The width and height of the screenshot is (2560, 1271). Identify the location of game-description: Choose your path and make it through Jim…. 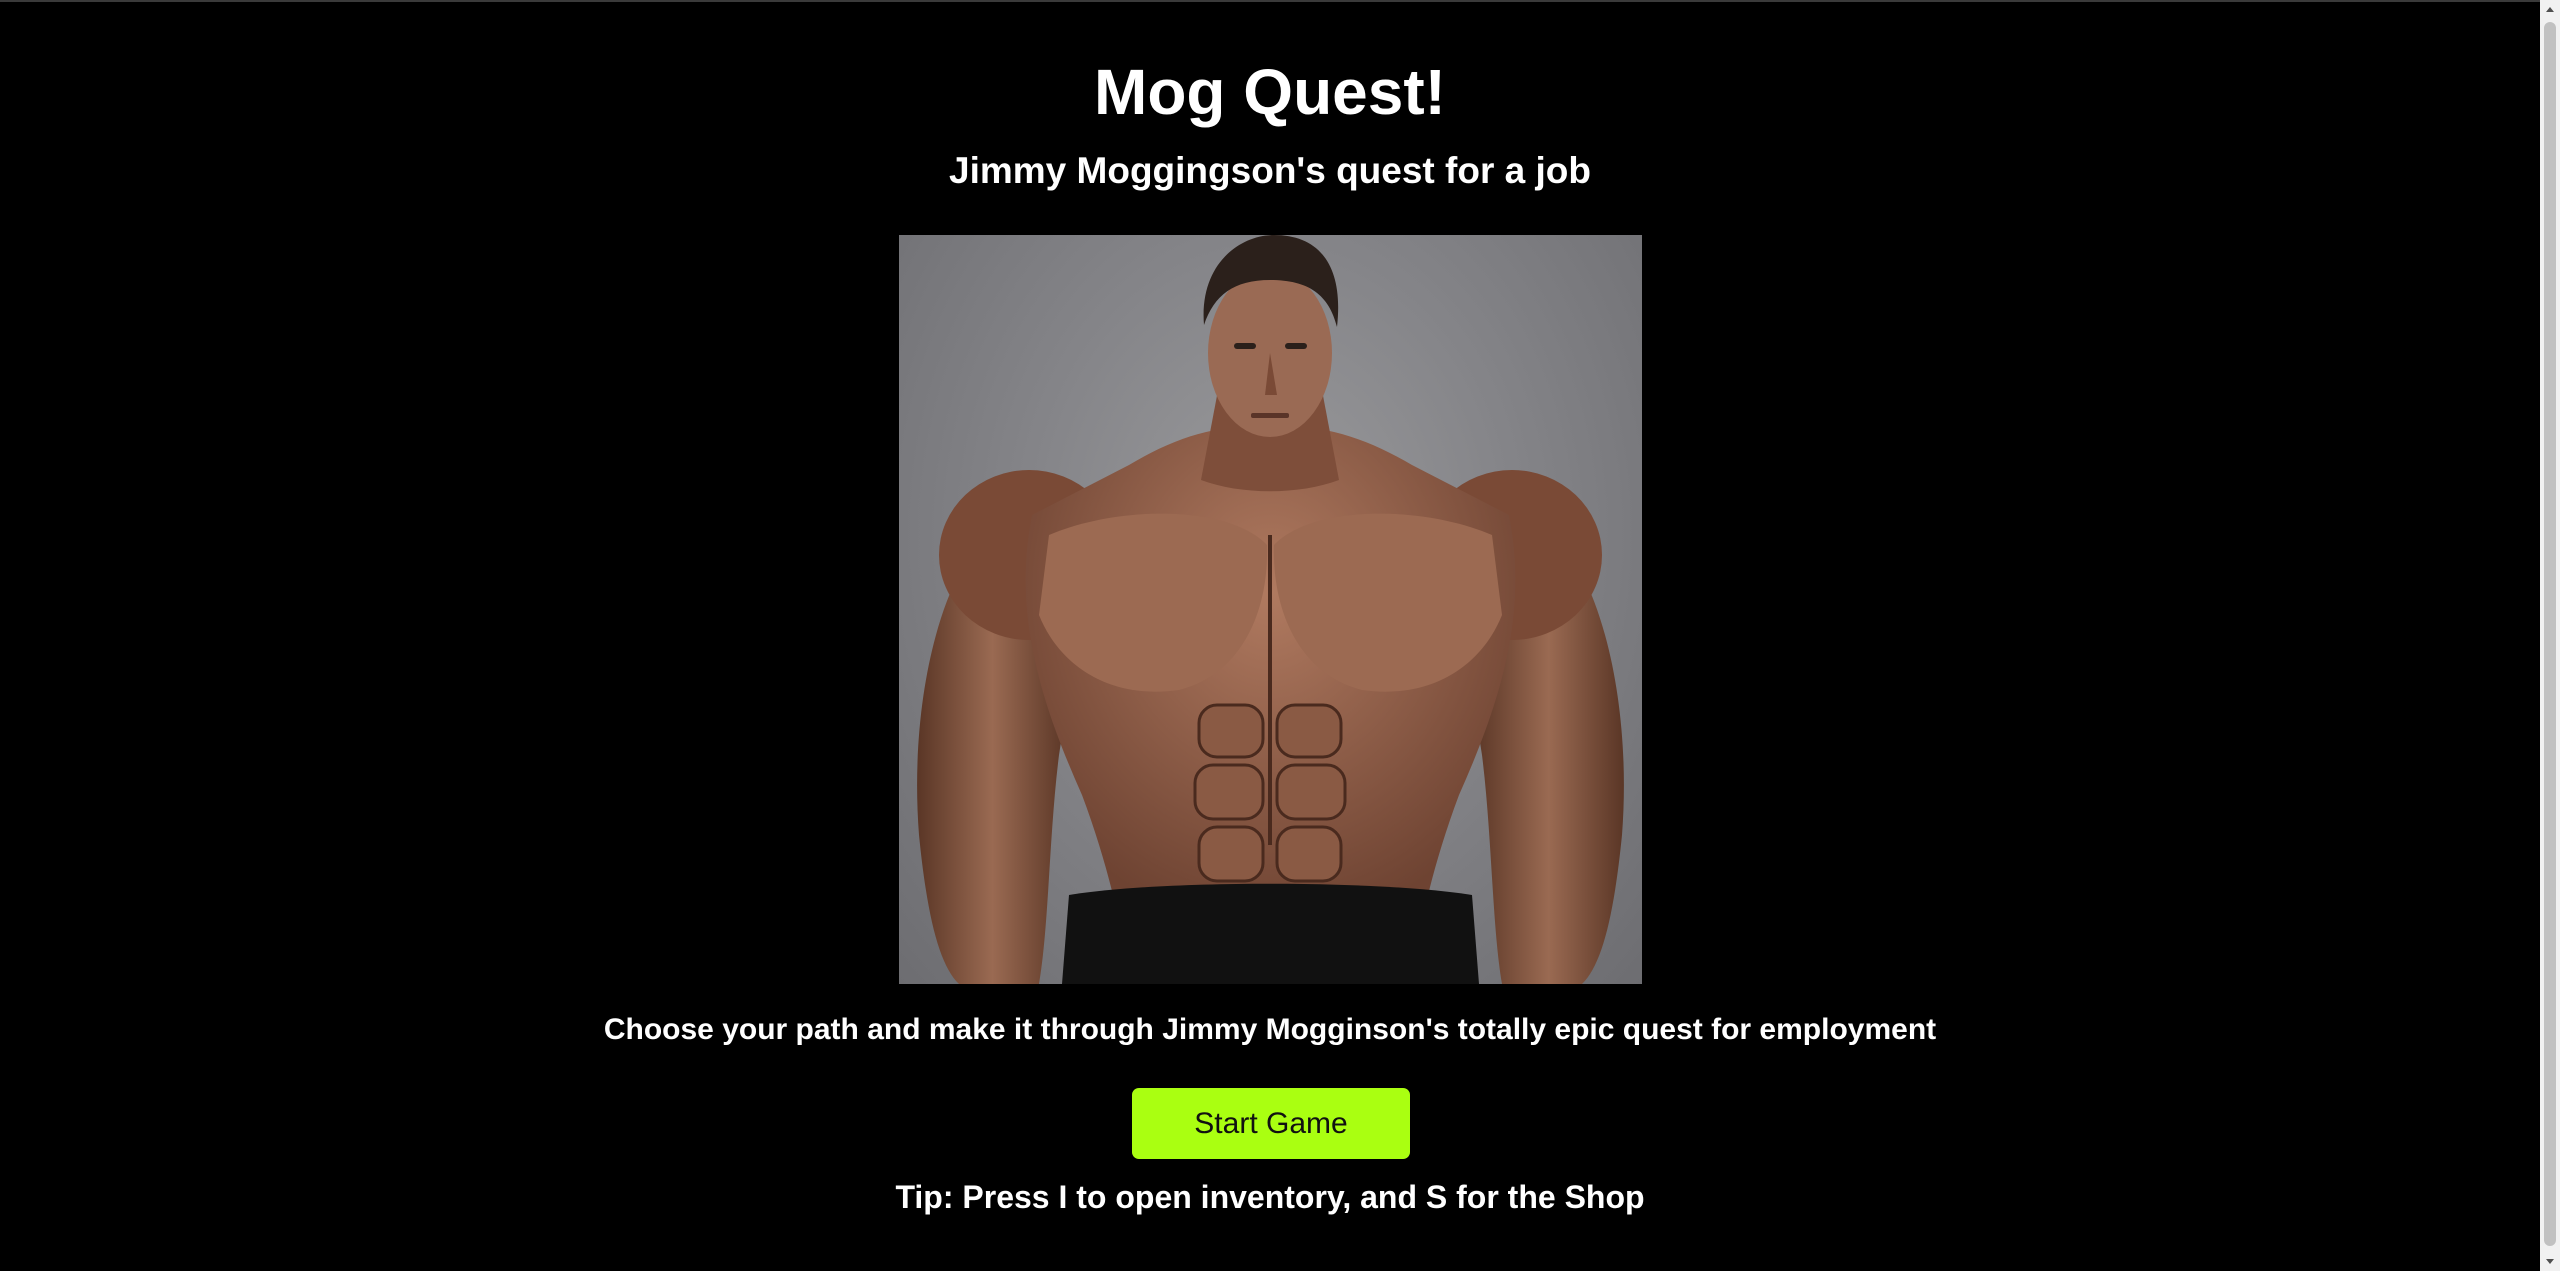
(1270, 1029).